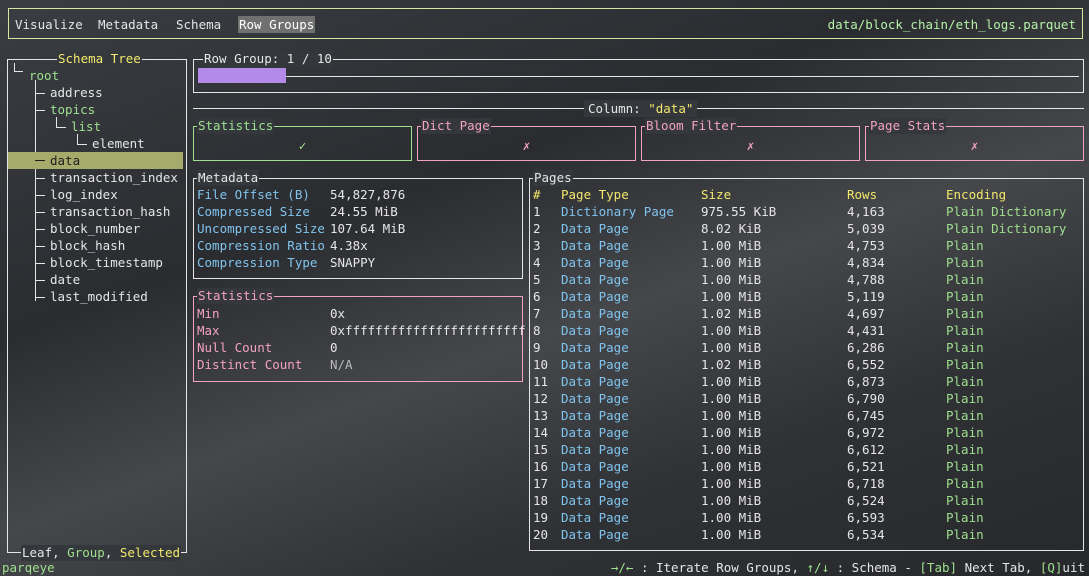 The image size is (1089, 576). Describe the element at coordinates (99, 59) in the screenshot. I see `schema-tree-title: Schema Tree` at that location.